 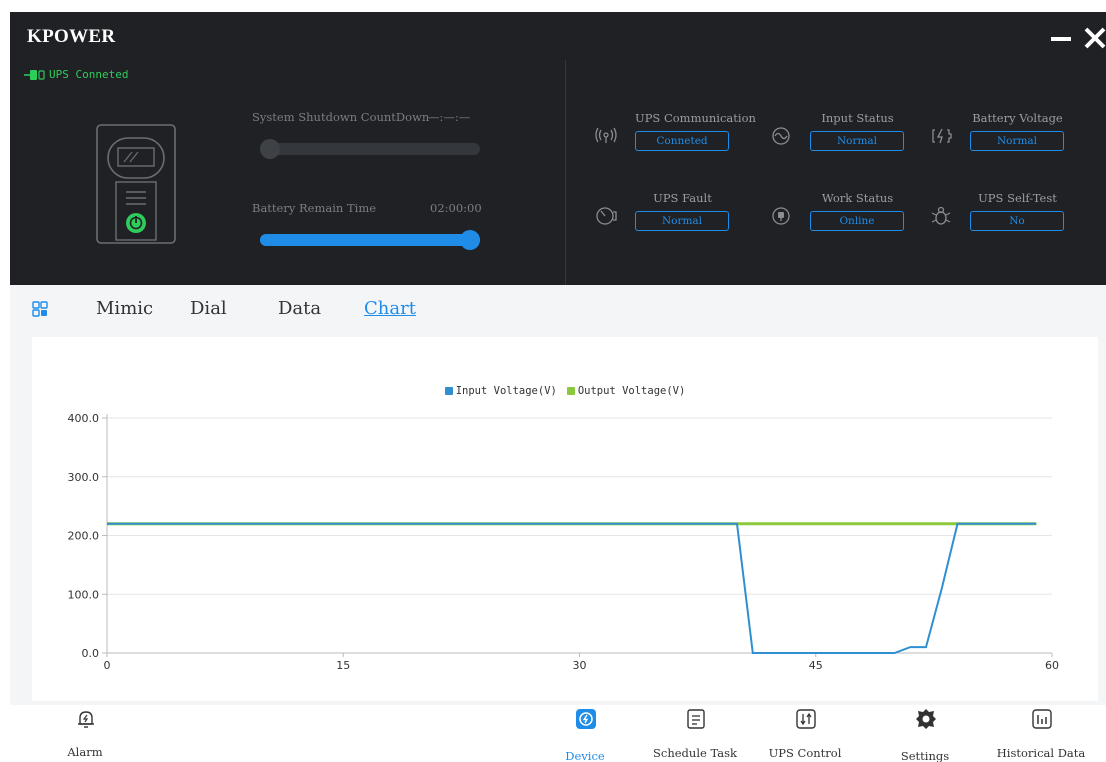 I want to click on y-tick-label: 100.0, so click(x=84, y=594).